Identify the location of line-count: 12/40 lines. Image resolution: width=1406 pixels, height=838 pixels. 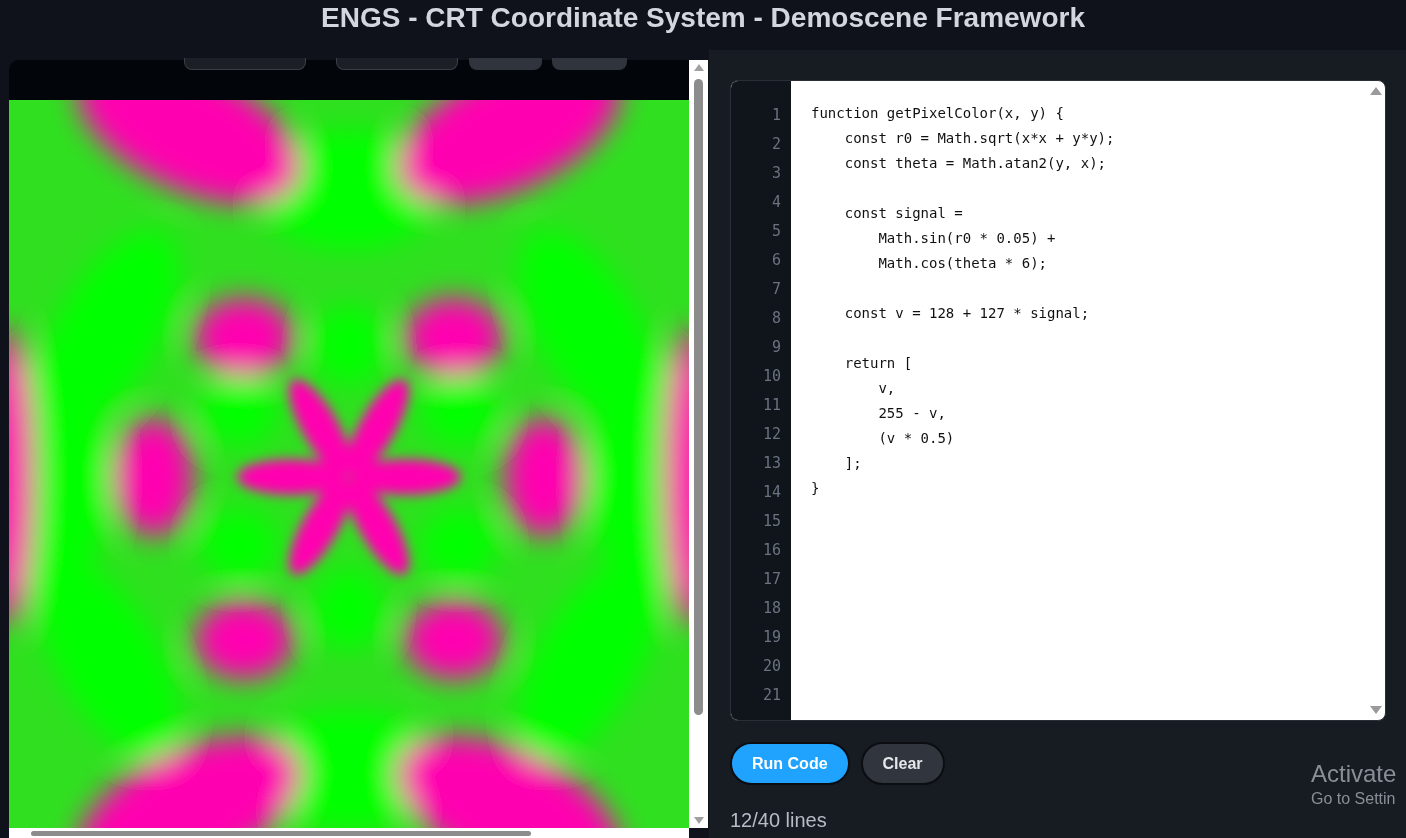
(779, 820).